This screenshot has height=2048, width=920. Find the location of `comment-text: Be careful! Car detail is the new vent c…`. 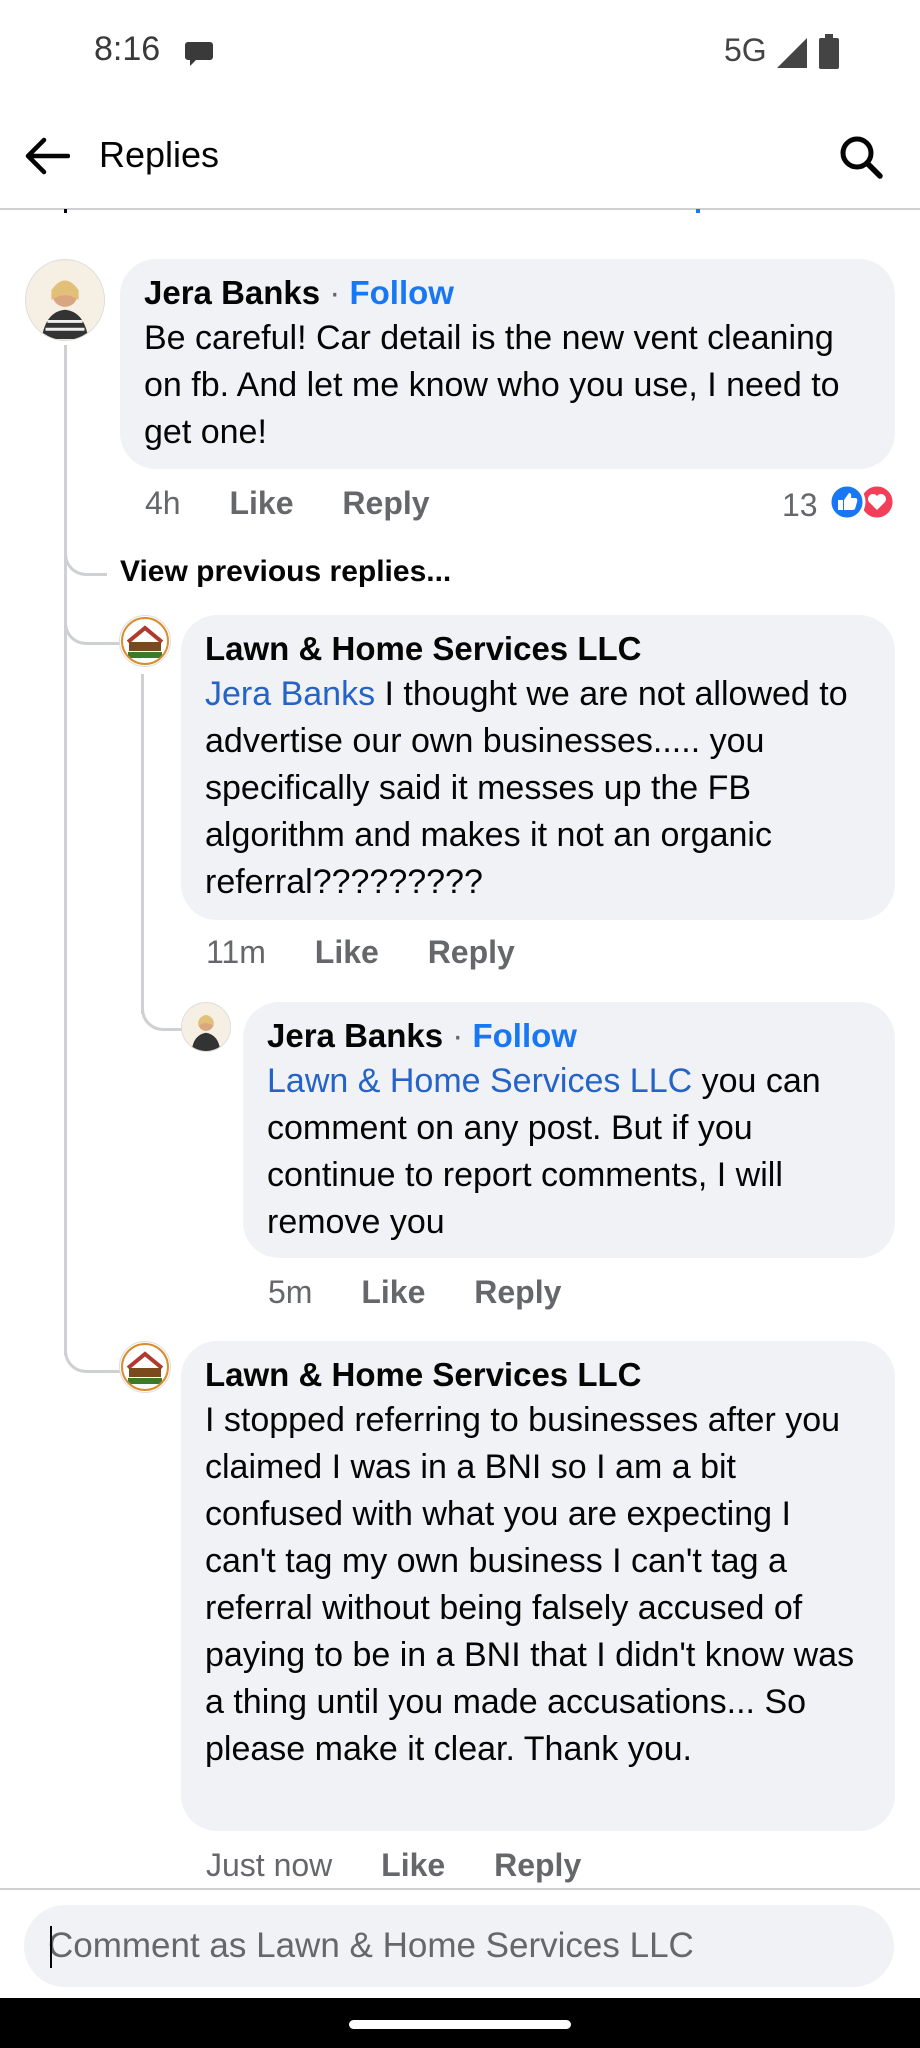

comment-text: Be careful! Car detail is the new vent c… is located at coordinates (492, 385).